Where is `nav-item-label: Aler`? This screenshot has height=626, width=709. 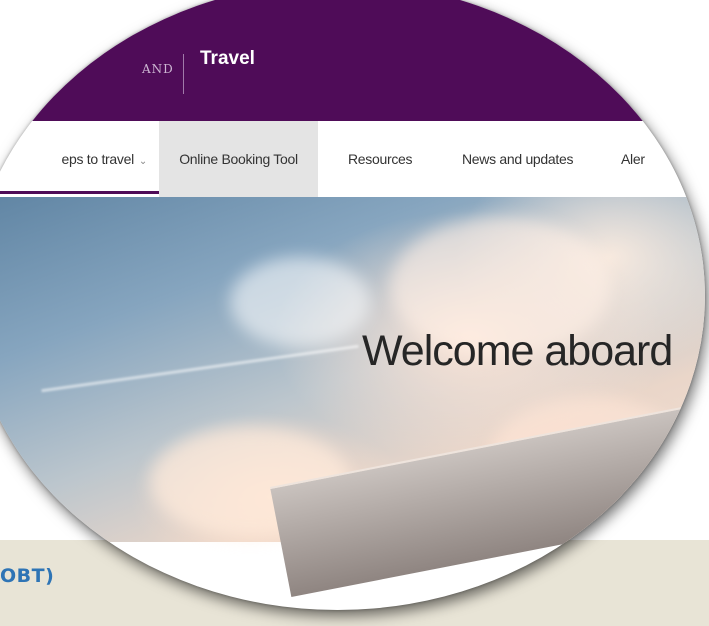 nav-item-label: Aler is located at coordinates (633, 159).